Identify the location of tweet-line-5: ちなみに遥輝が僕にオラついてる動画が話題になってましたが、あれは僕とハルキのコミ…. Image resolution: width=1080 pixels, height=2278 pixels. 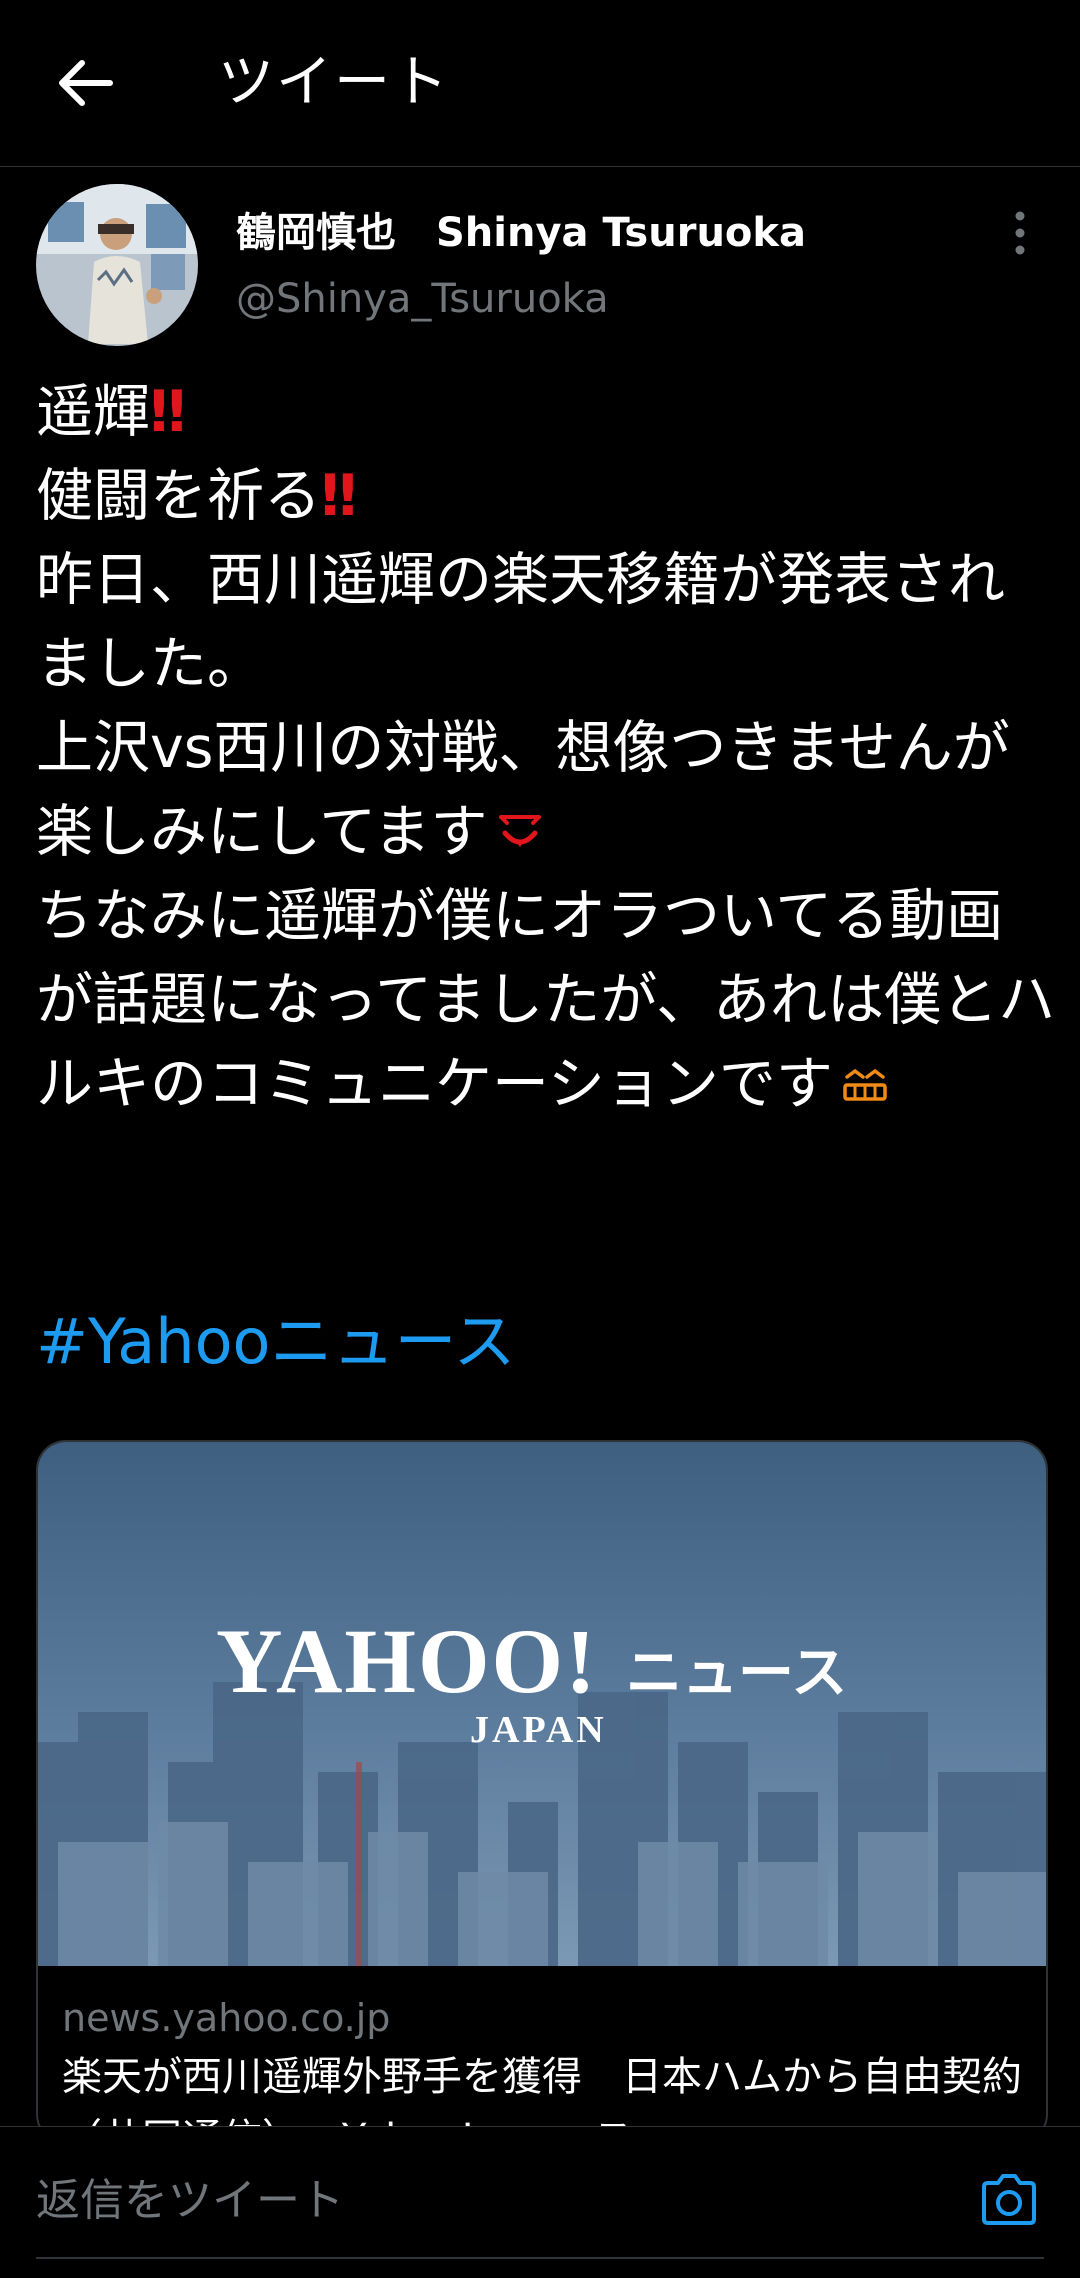
(546, 1000).